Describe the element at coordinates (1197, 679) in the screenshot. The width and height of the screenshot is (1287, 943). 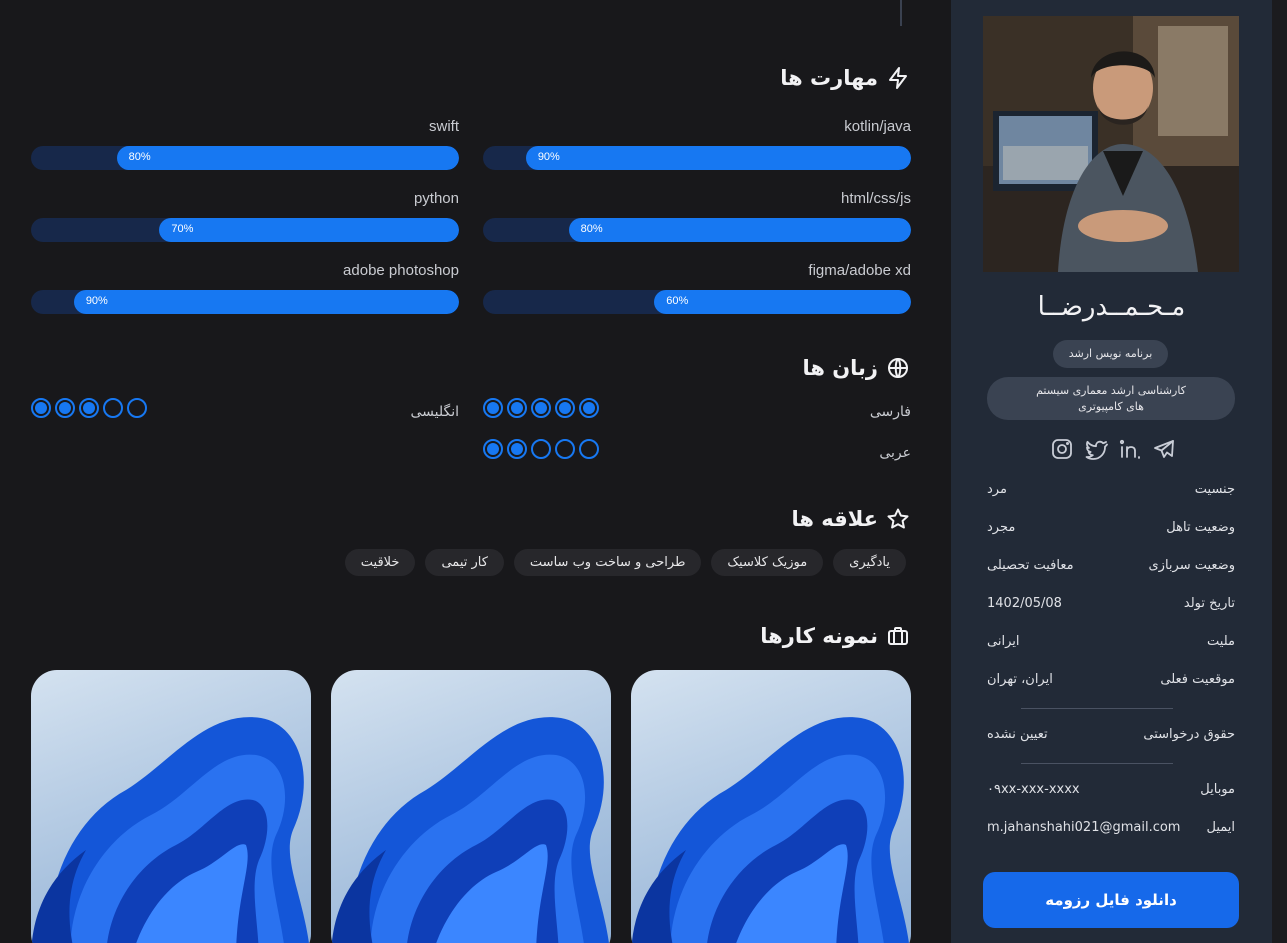
I see `info-key: موقعیت فعلی` at that location.